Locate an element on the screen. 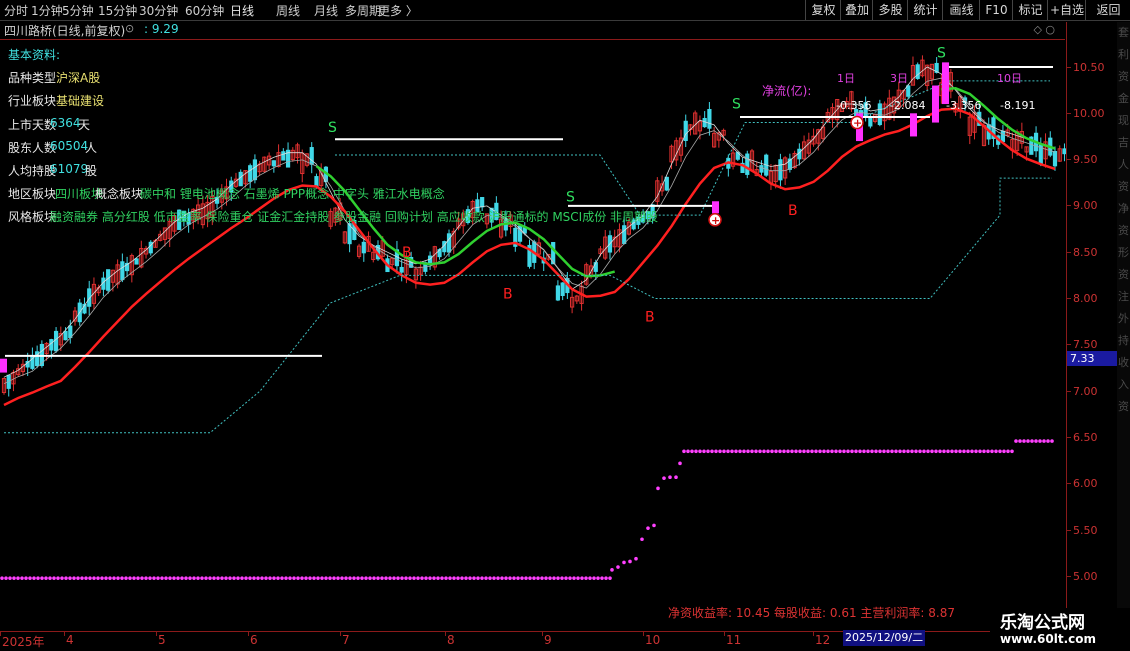 The image size is (1130, 651). toolbar-button-3: 统计 is located at coordinates (925, 10).